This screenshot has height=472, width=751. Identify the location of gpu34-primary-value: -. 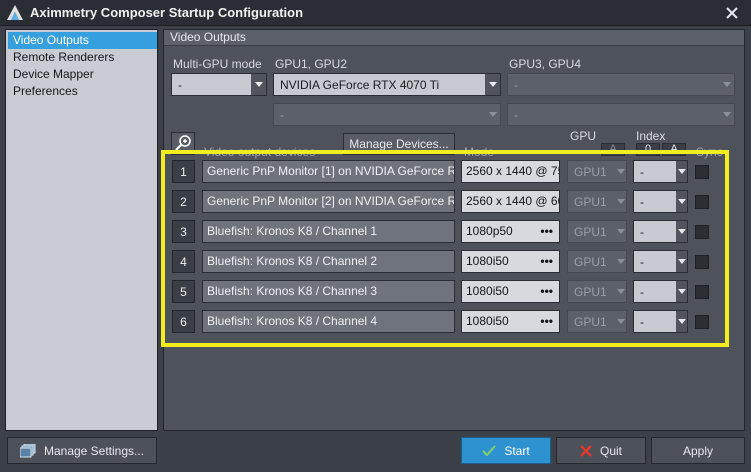
(516, 85).